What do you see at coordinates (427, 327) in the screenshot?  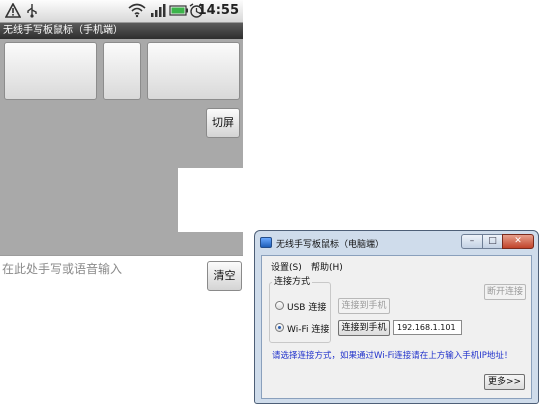 I see `ip-address-field: 192.168.1.101` at bounding box center [427, 327].